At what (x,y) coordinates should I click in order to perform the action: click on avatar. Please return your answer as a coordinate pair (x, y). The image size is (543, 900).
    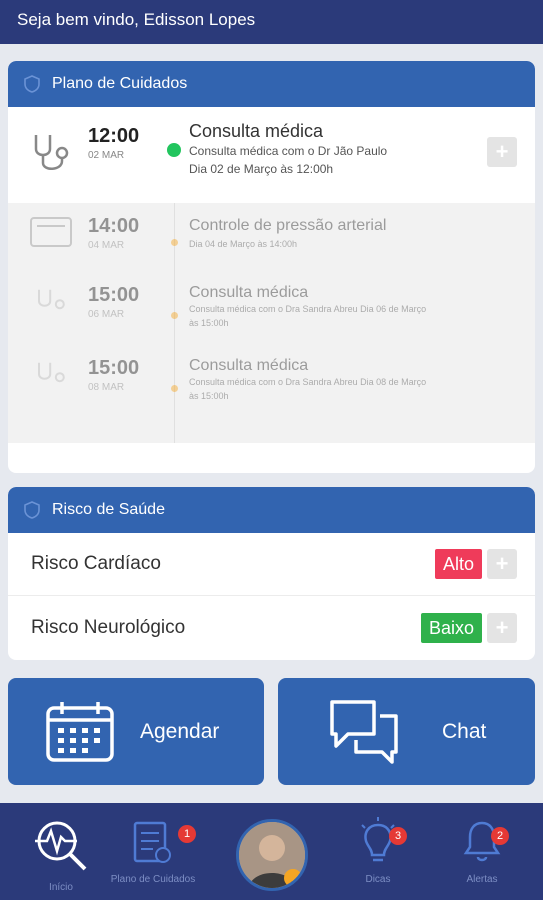
    Looking at the image, I should click on (272, 855).